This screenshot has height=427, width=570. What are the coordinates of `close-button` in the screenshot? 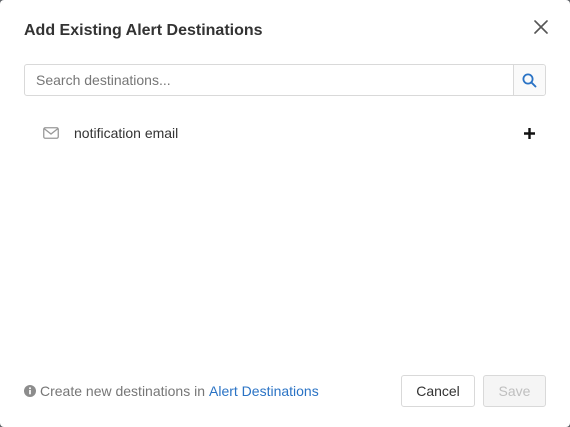 It's located at (541, 27).